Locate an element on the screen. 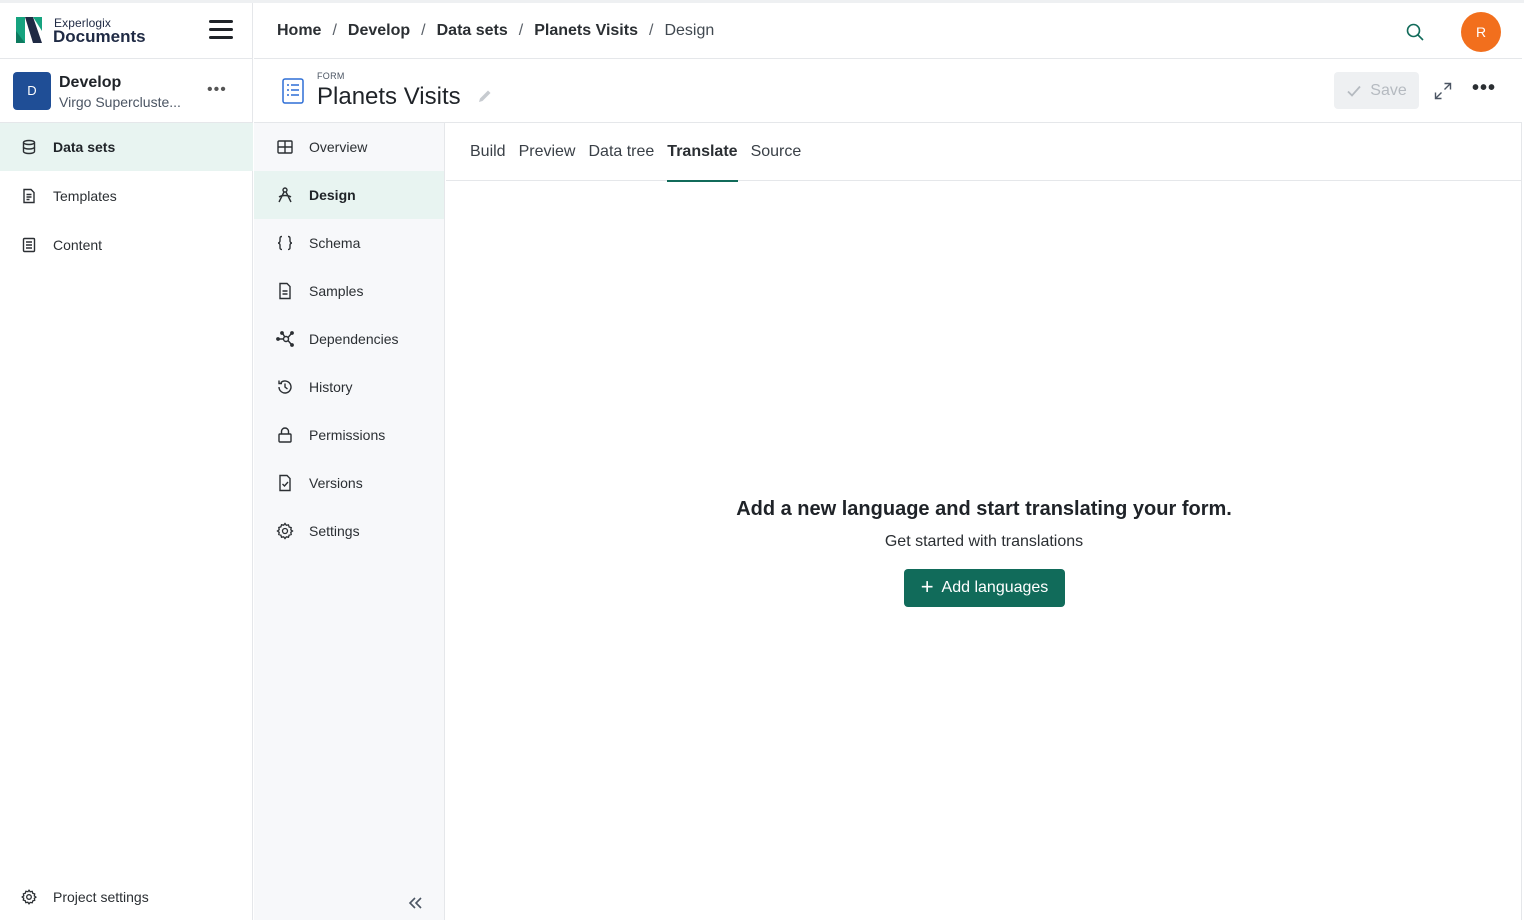  design-icon is located at coordinates (285, 195).